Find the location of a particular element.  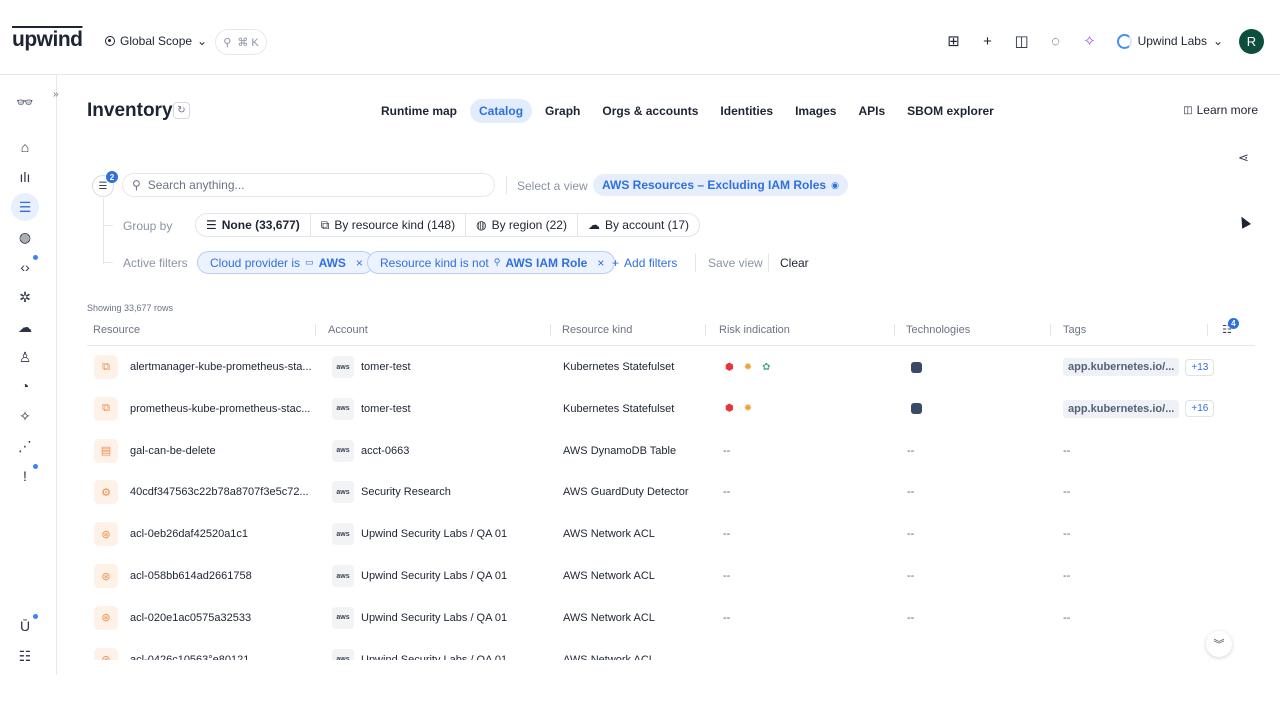

column-settings-button: ☷ 4 is located at coordinates (1230, 327).